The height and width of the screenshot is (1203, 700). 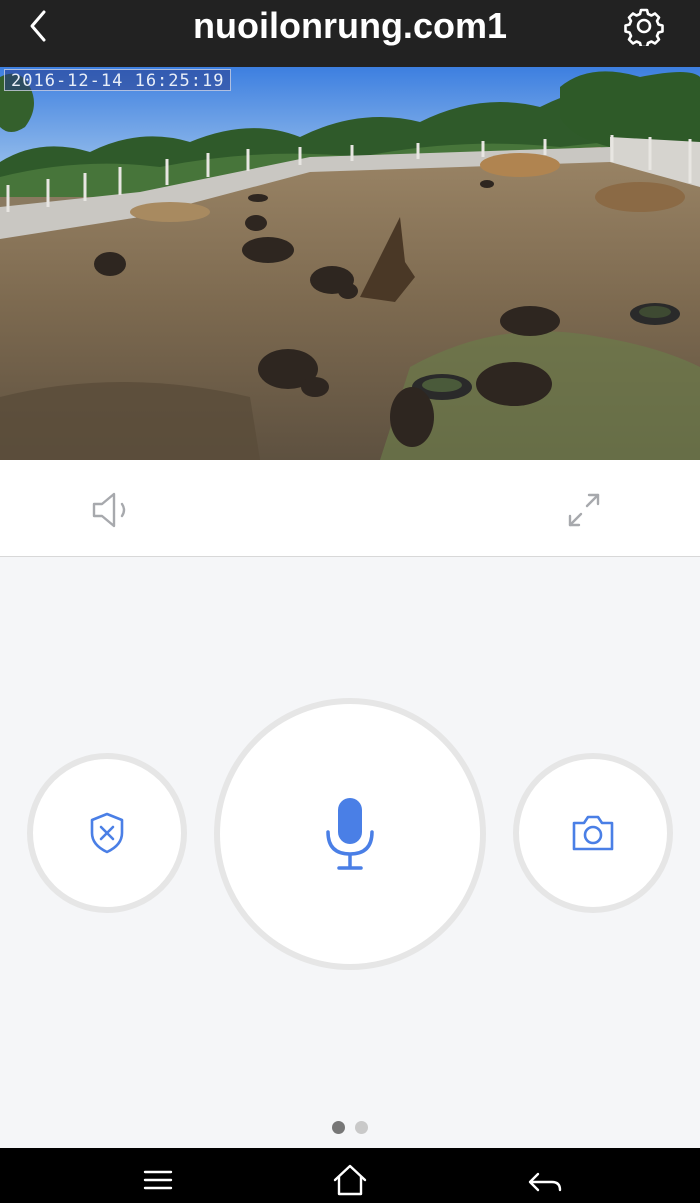 I want to click on microphone-icon, so click(x=350, y=834).